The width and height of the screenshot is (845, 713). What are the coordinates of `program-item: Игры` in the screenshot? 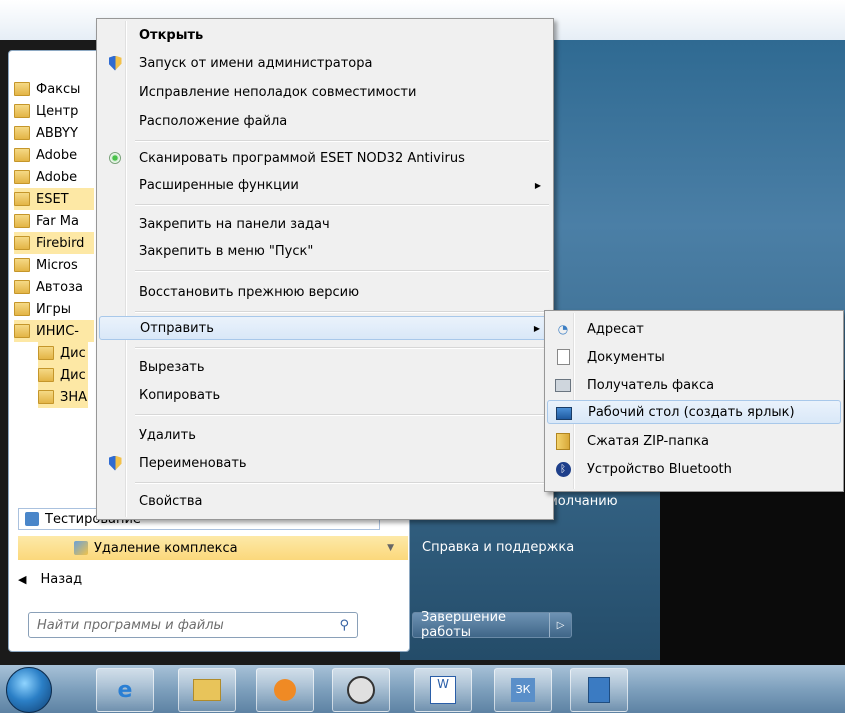 It's located at (54, 309).